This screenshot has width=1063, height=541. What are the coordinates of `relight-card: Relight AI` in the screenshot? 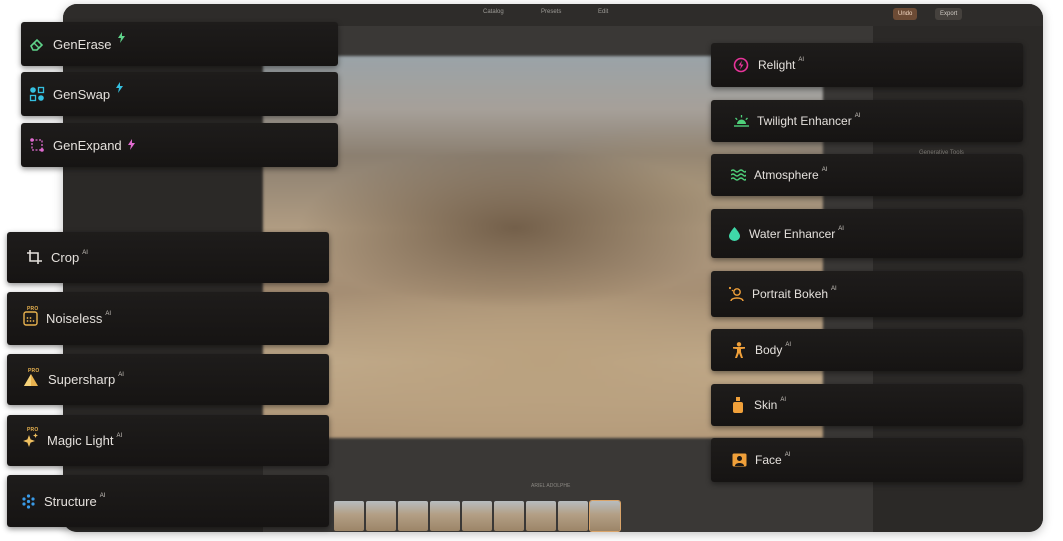 It's located at (867, 65).